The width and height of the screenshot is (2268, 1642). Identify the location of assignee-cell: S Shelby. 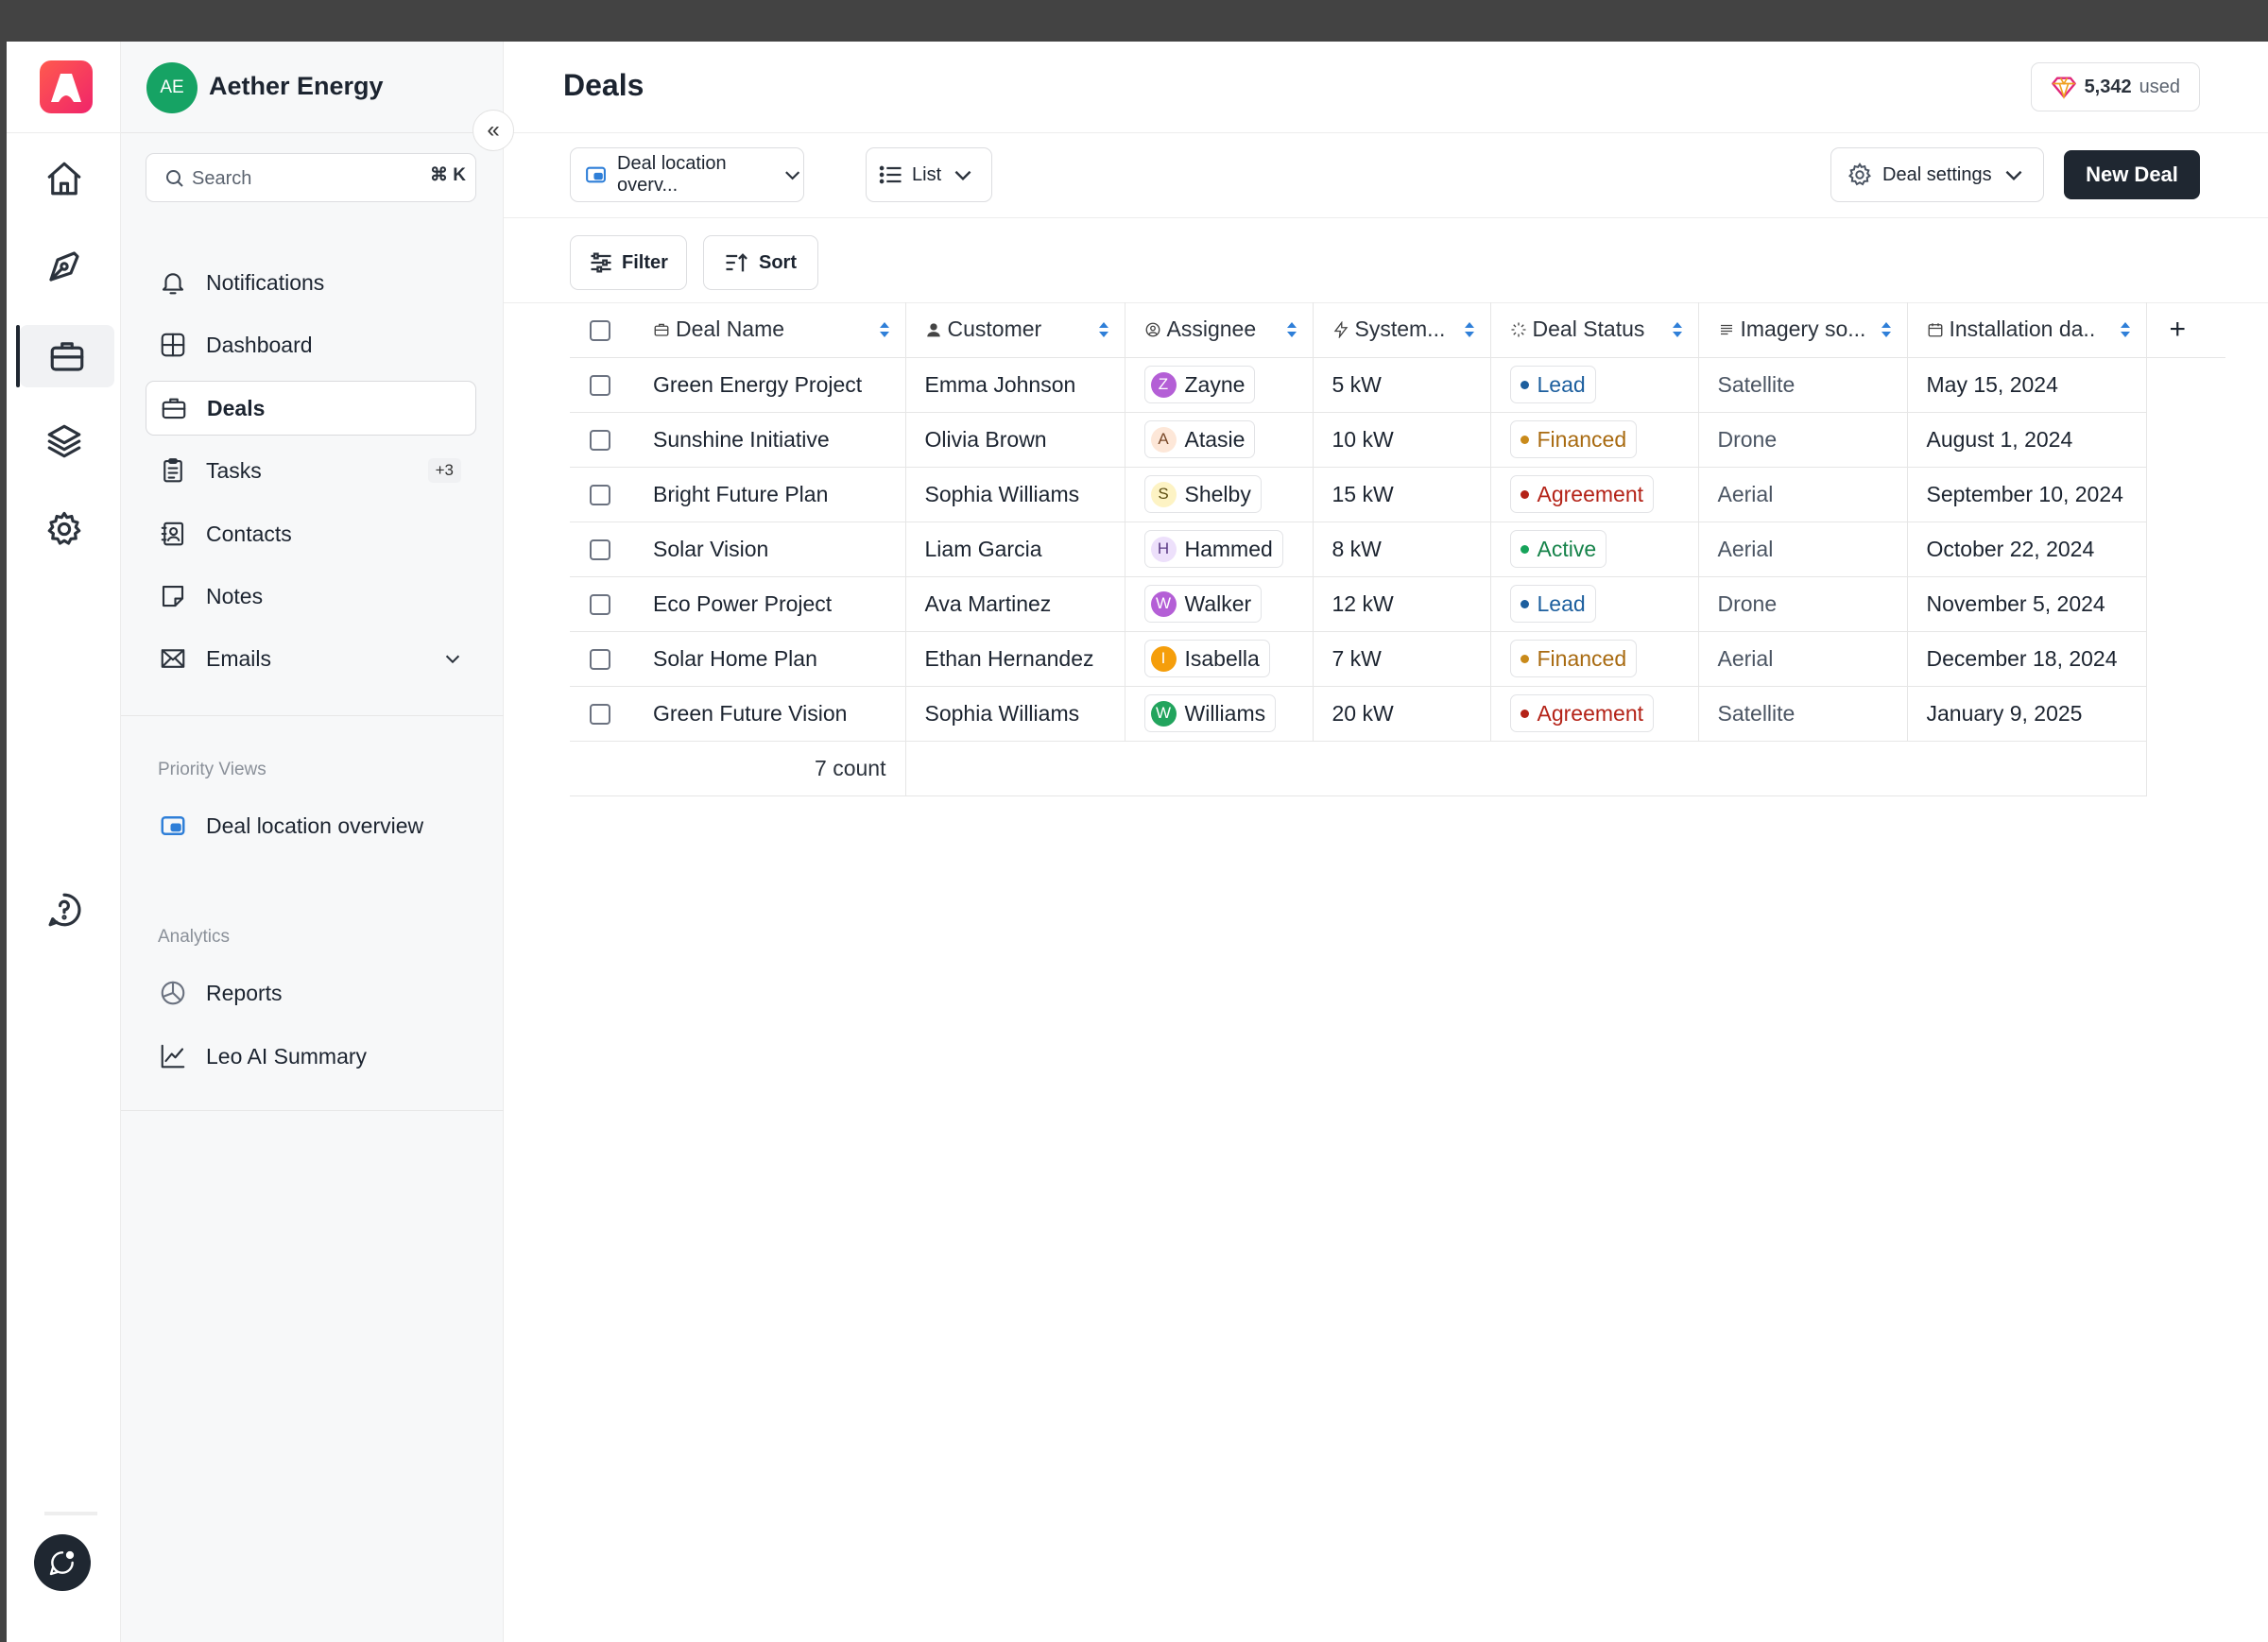
(1219, 494).